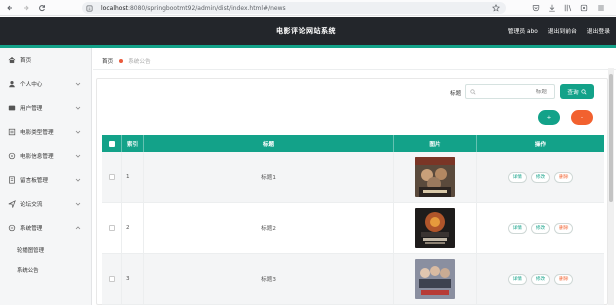 The height and width of the screenshot is (305, 616). What do you see at coordinates (31, 205) in the screenshot?
I see `sidebar-item-label: 论坛交流` at bounding box center [31, 205].